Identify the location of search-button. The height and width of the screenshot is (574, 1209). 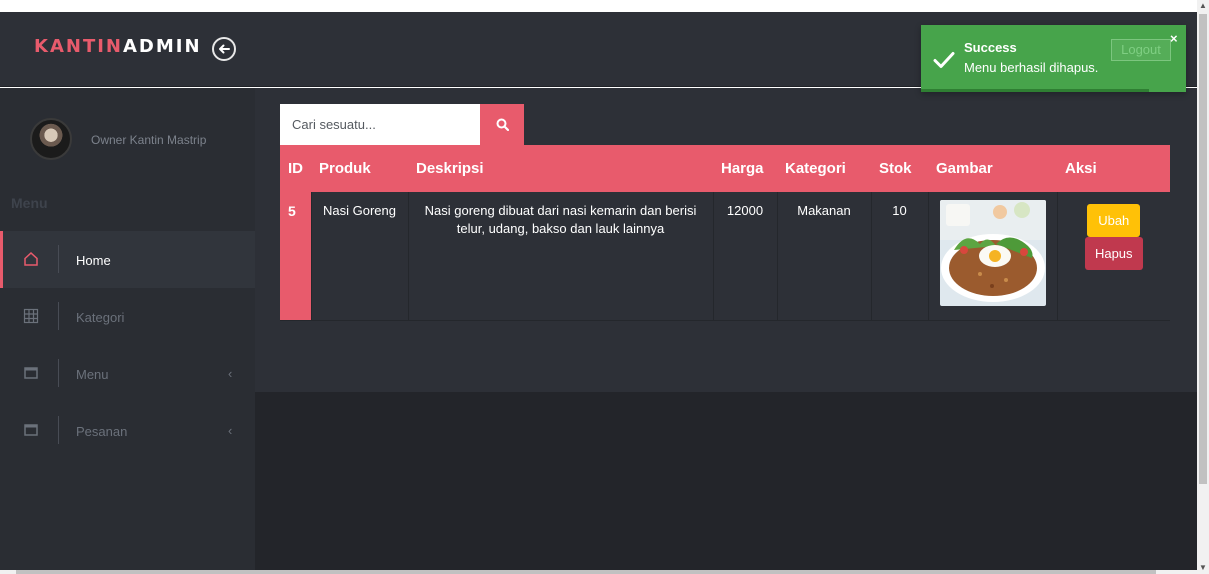
(502, 124).